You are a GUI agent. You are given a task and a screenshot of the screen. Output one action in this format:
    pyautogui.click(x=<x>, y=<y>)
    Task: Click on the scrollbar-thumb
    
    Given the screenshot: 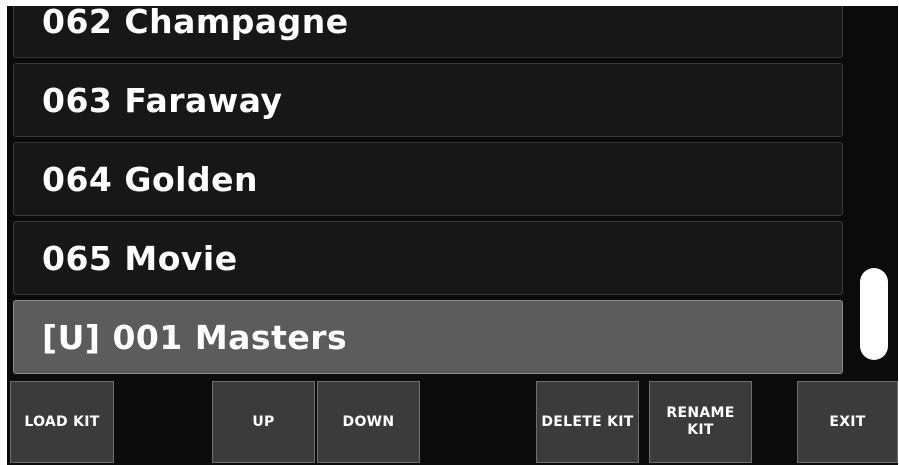 What is the action you would take?
    pyautogui.click(x=874, y=314)
    